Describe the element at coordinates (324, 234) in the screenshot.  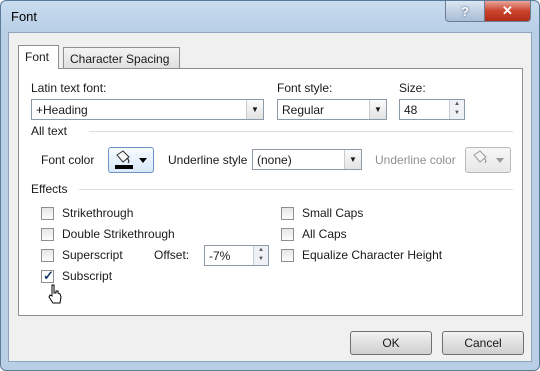
I see `all-caps-label: All Caps` at that location.